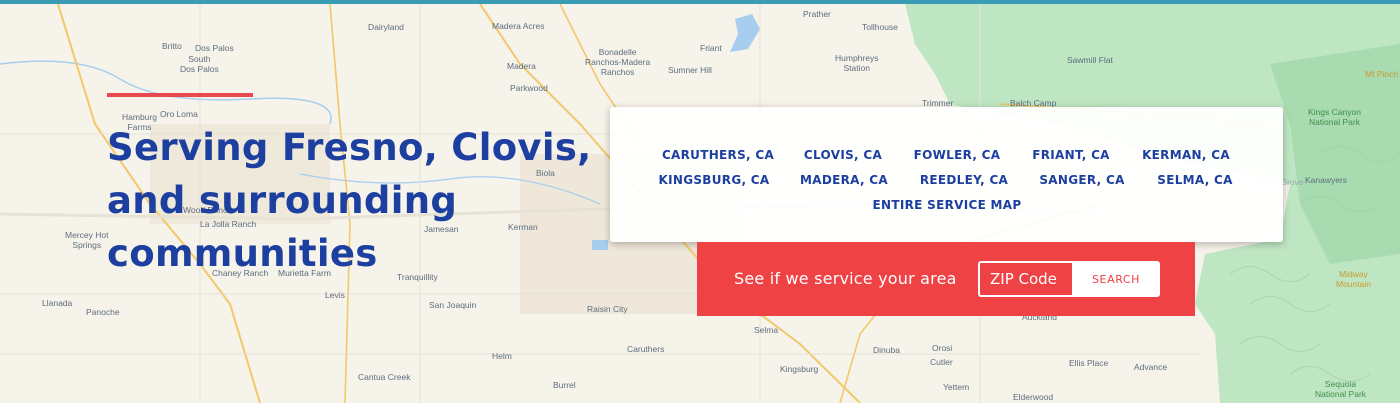  What do you see at coordinates (713, 180) in the screenshot?
I see `city-link-kingsburg: KINGSBURG, CA` at bounding box center [713, 180].